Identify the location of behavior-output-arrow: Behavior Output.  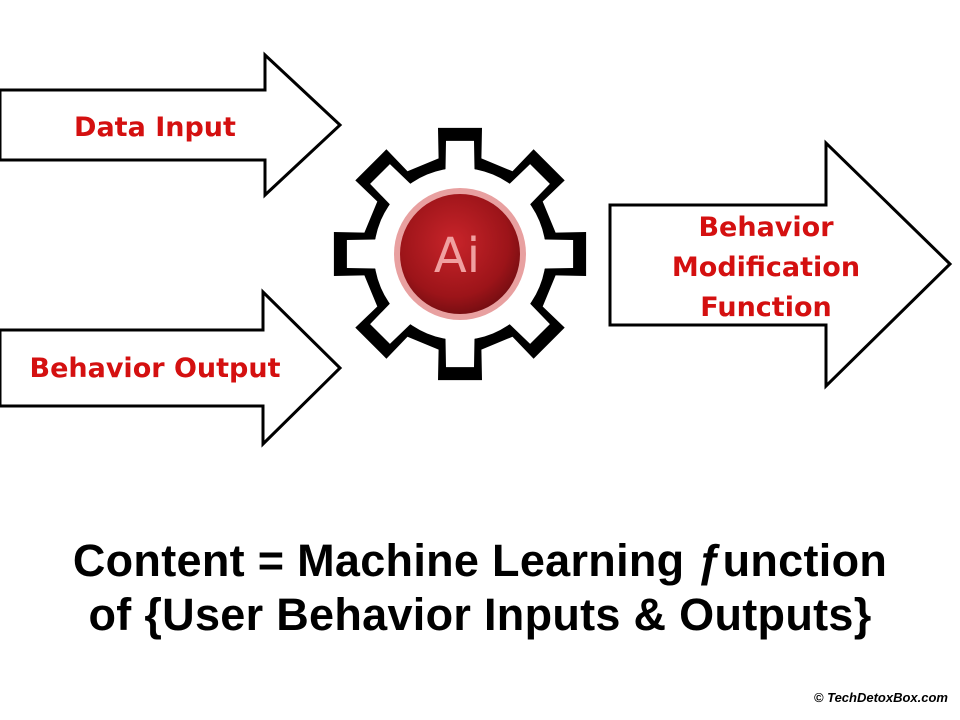
(171, 368).